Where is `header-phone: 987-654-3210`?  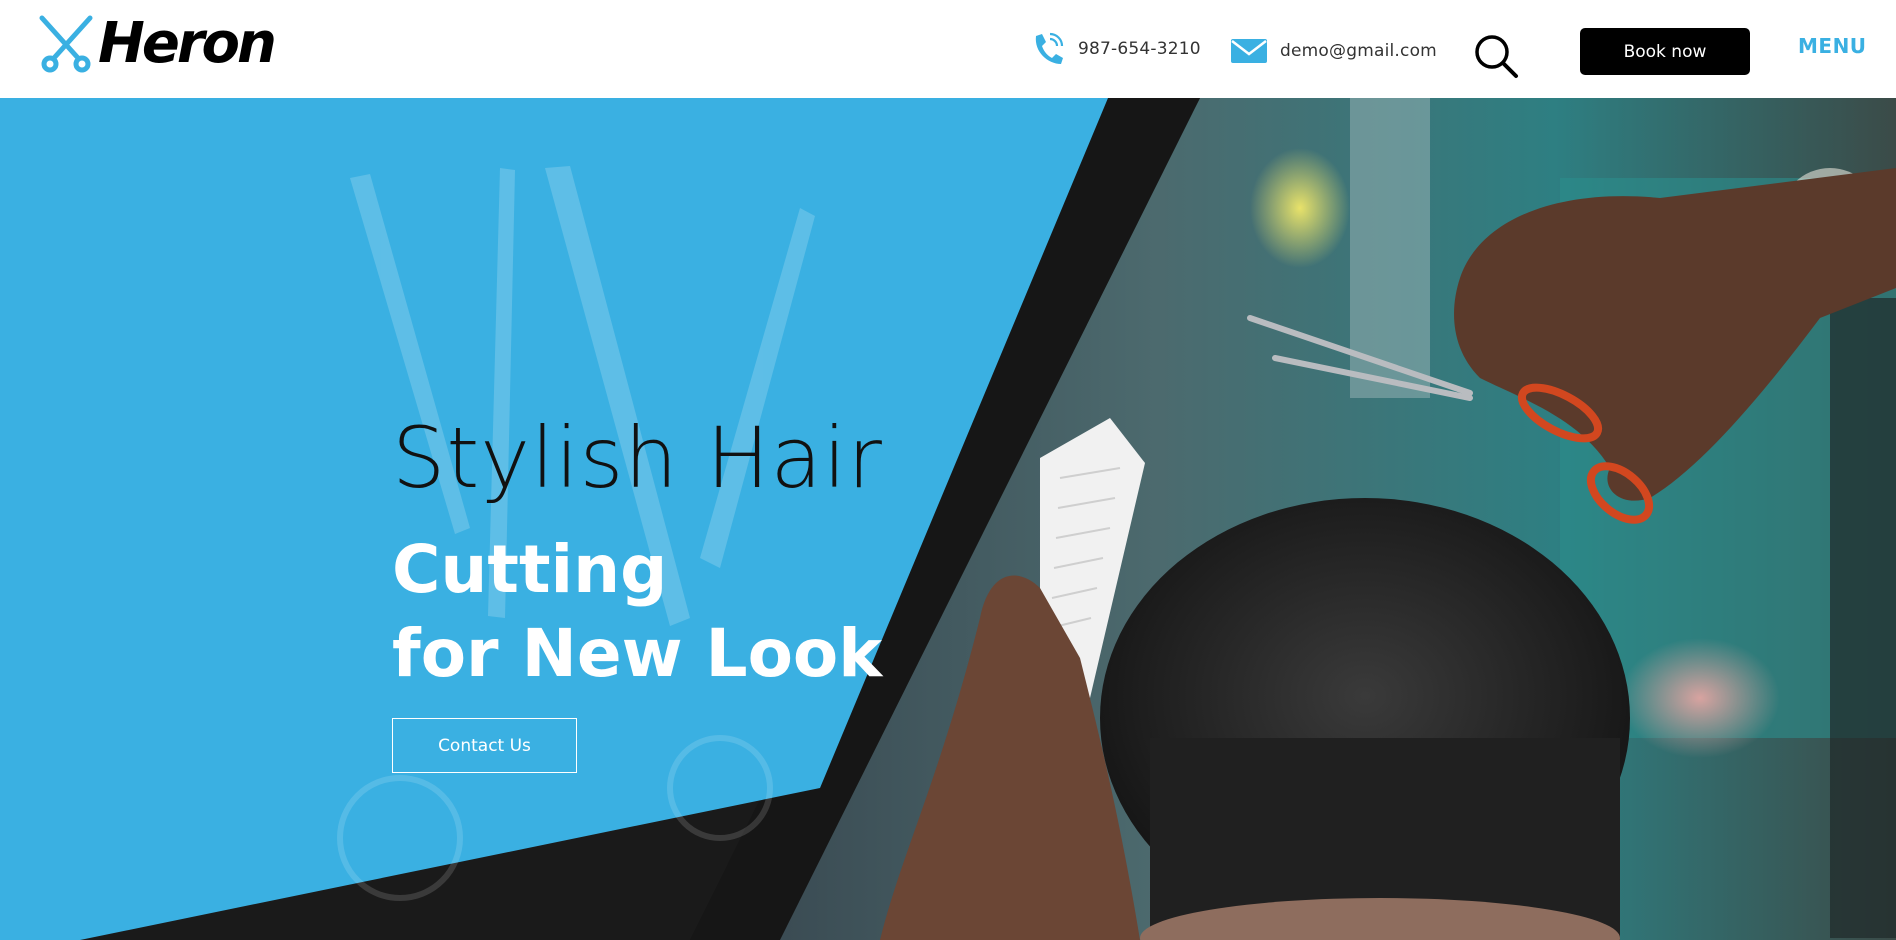
header-phone: 987-654-3210 is located at coordinates (1114, 49).